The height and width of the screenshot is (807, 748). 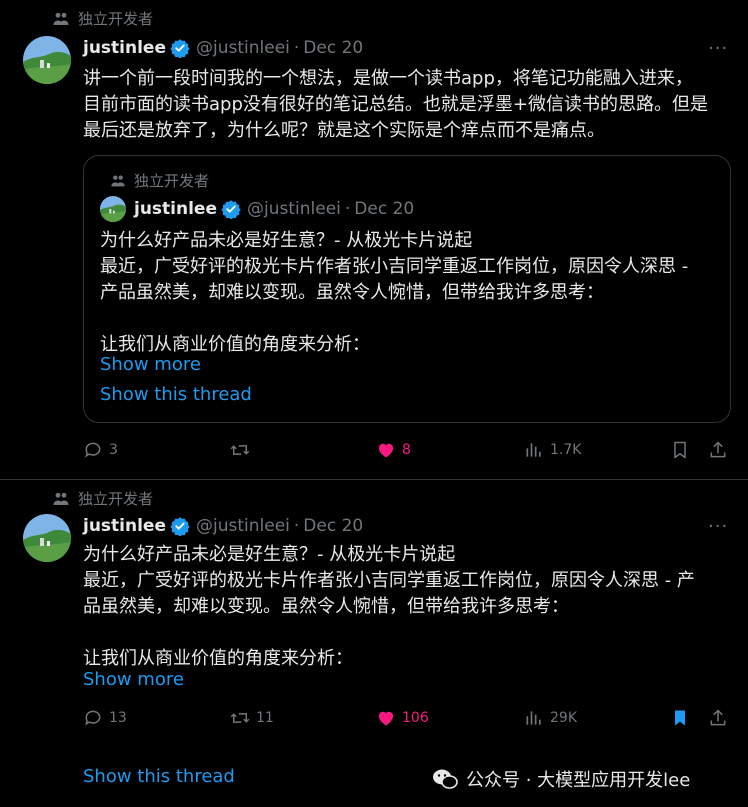 I want to click on retweet-count: 11, so click(x=265, y=718).